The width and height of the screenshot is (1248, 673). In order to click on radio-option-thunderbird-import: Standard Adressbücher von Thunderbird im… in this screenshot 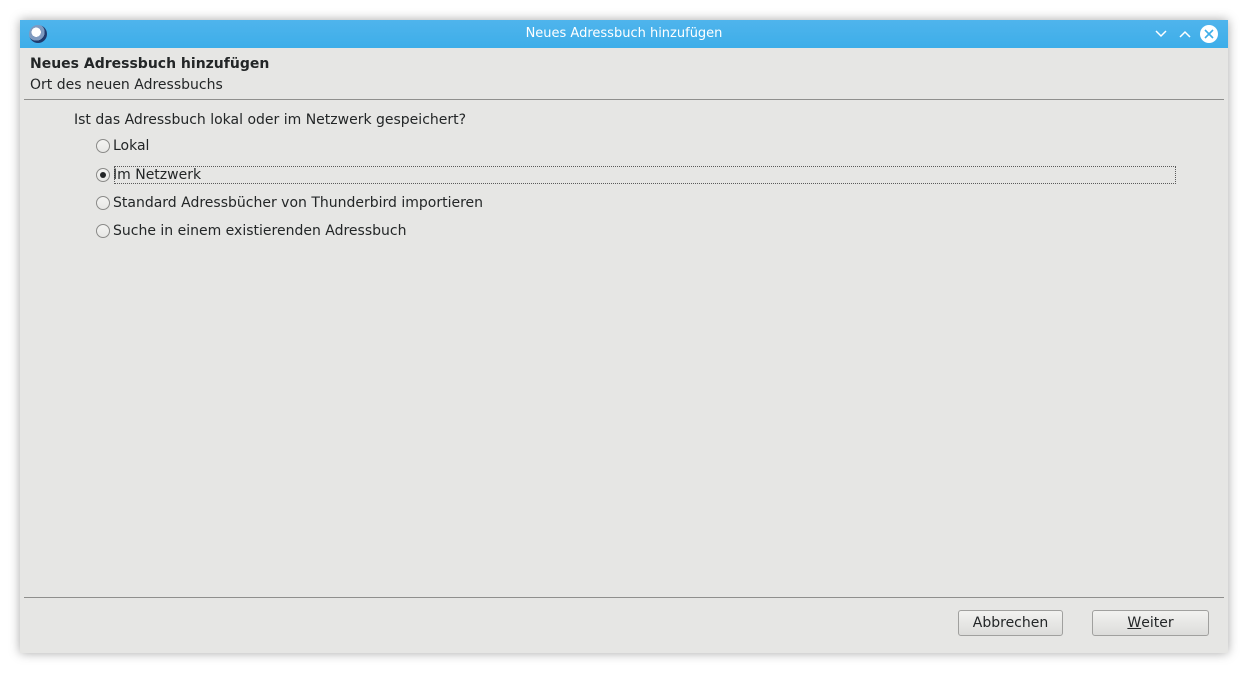, I will do `click(289, 203)`.